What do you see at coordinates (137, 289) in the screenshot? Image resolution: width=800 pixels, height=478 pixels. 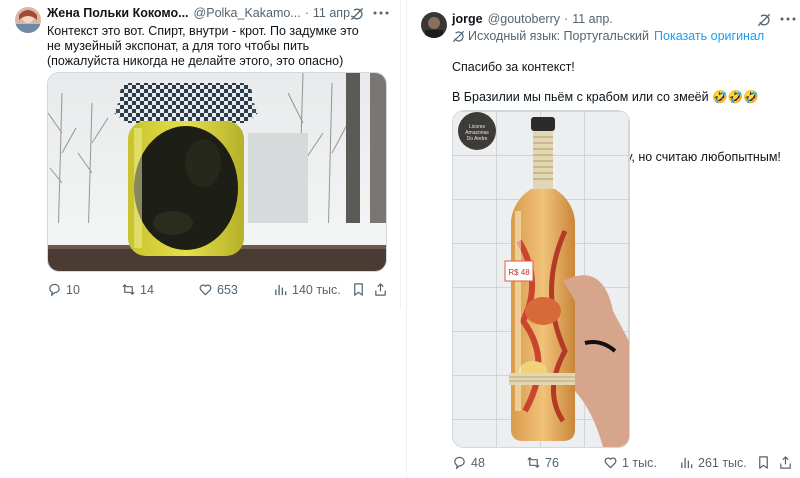 I see `retweet-button: 14` at bounding box center [137, 289].